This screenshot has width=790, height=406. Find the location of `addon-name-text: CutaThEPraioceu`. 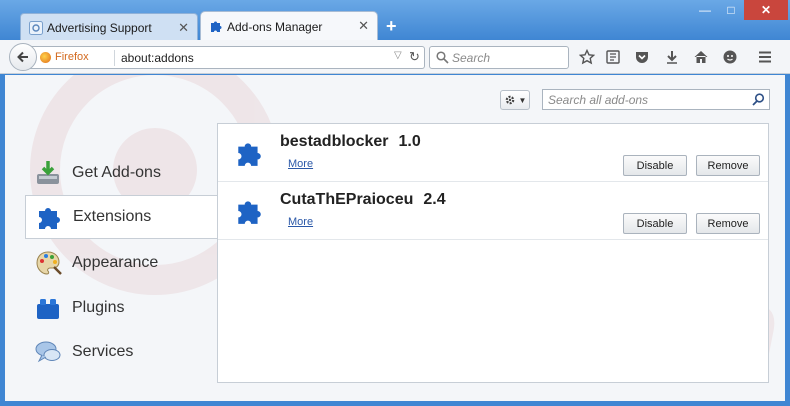

addon-name-text: CutaThEPraioceu is located at coordinates (347, 199).